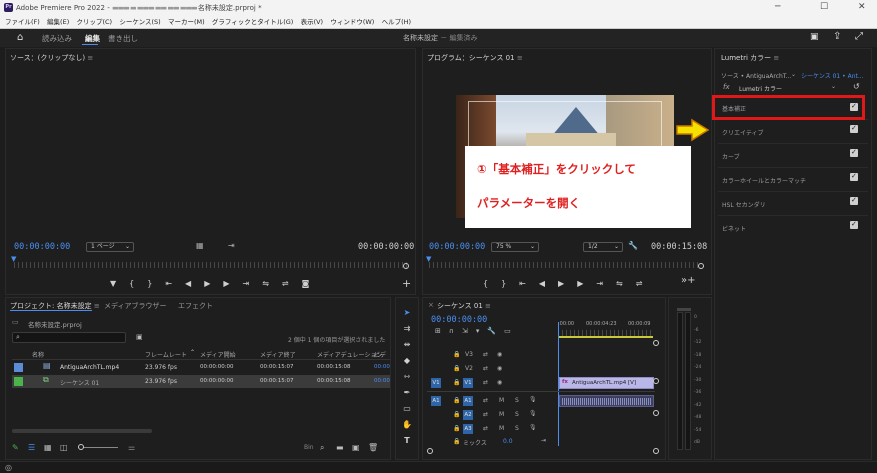 This screenshot has height=473, width=877. Describe the element at coordinates (139, 337) in the screenshot. I see `bin-icon: ▣` at that location.